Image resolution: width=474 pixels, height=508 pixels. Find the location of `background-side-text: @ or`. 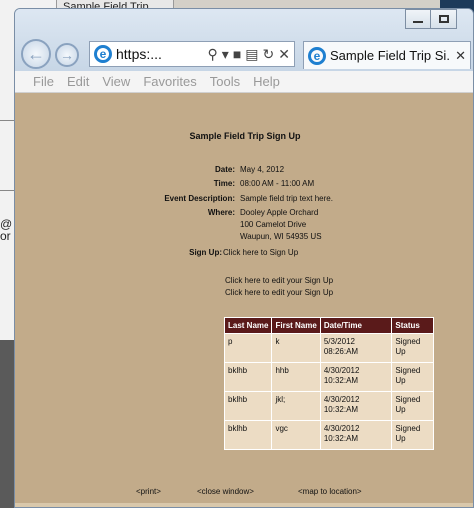

background-side-text: @ or is located at coordinates (6, 230).